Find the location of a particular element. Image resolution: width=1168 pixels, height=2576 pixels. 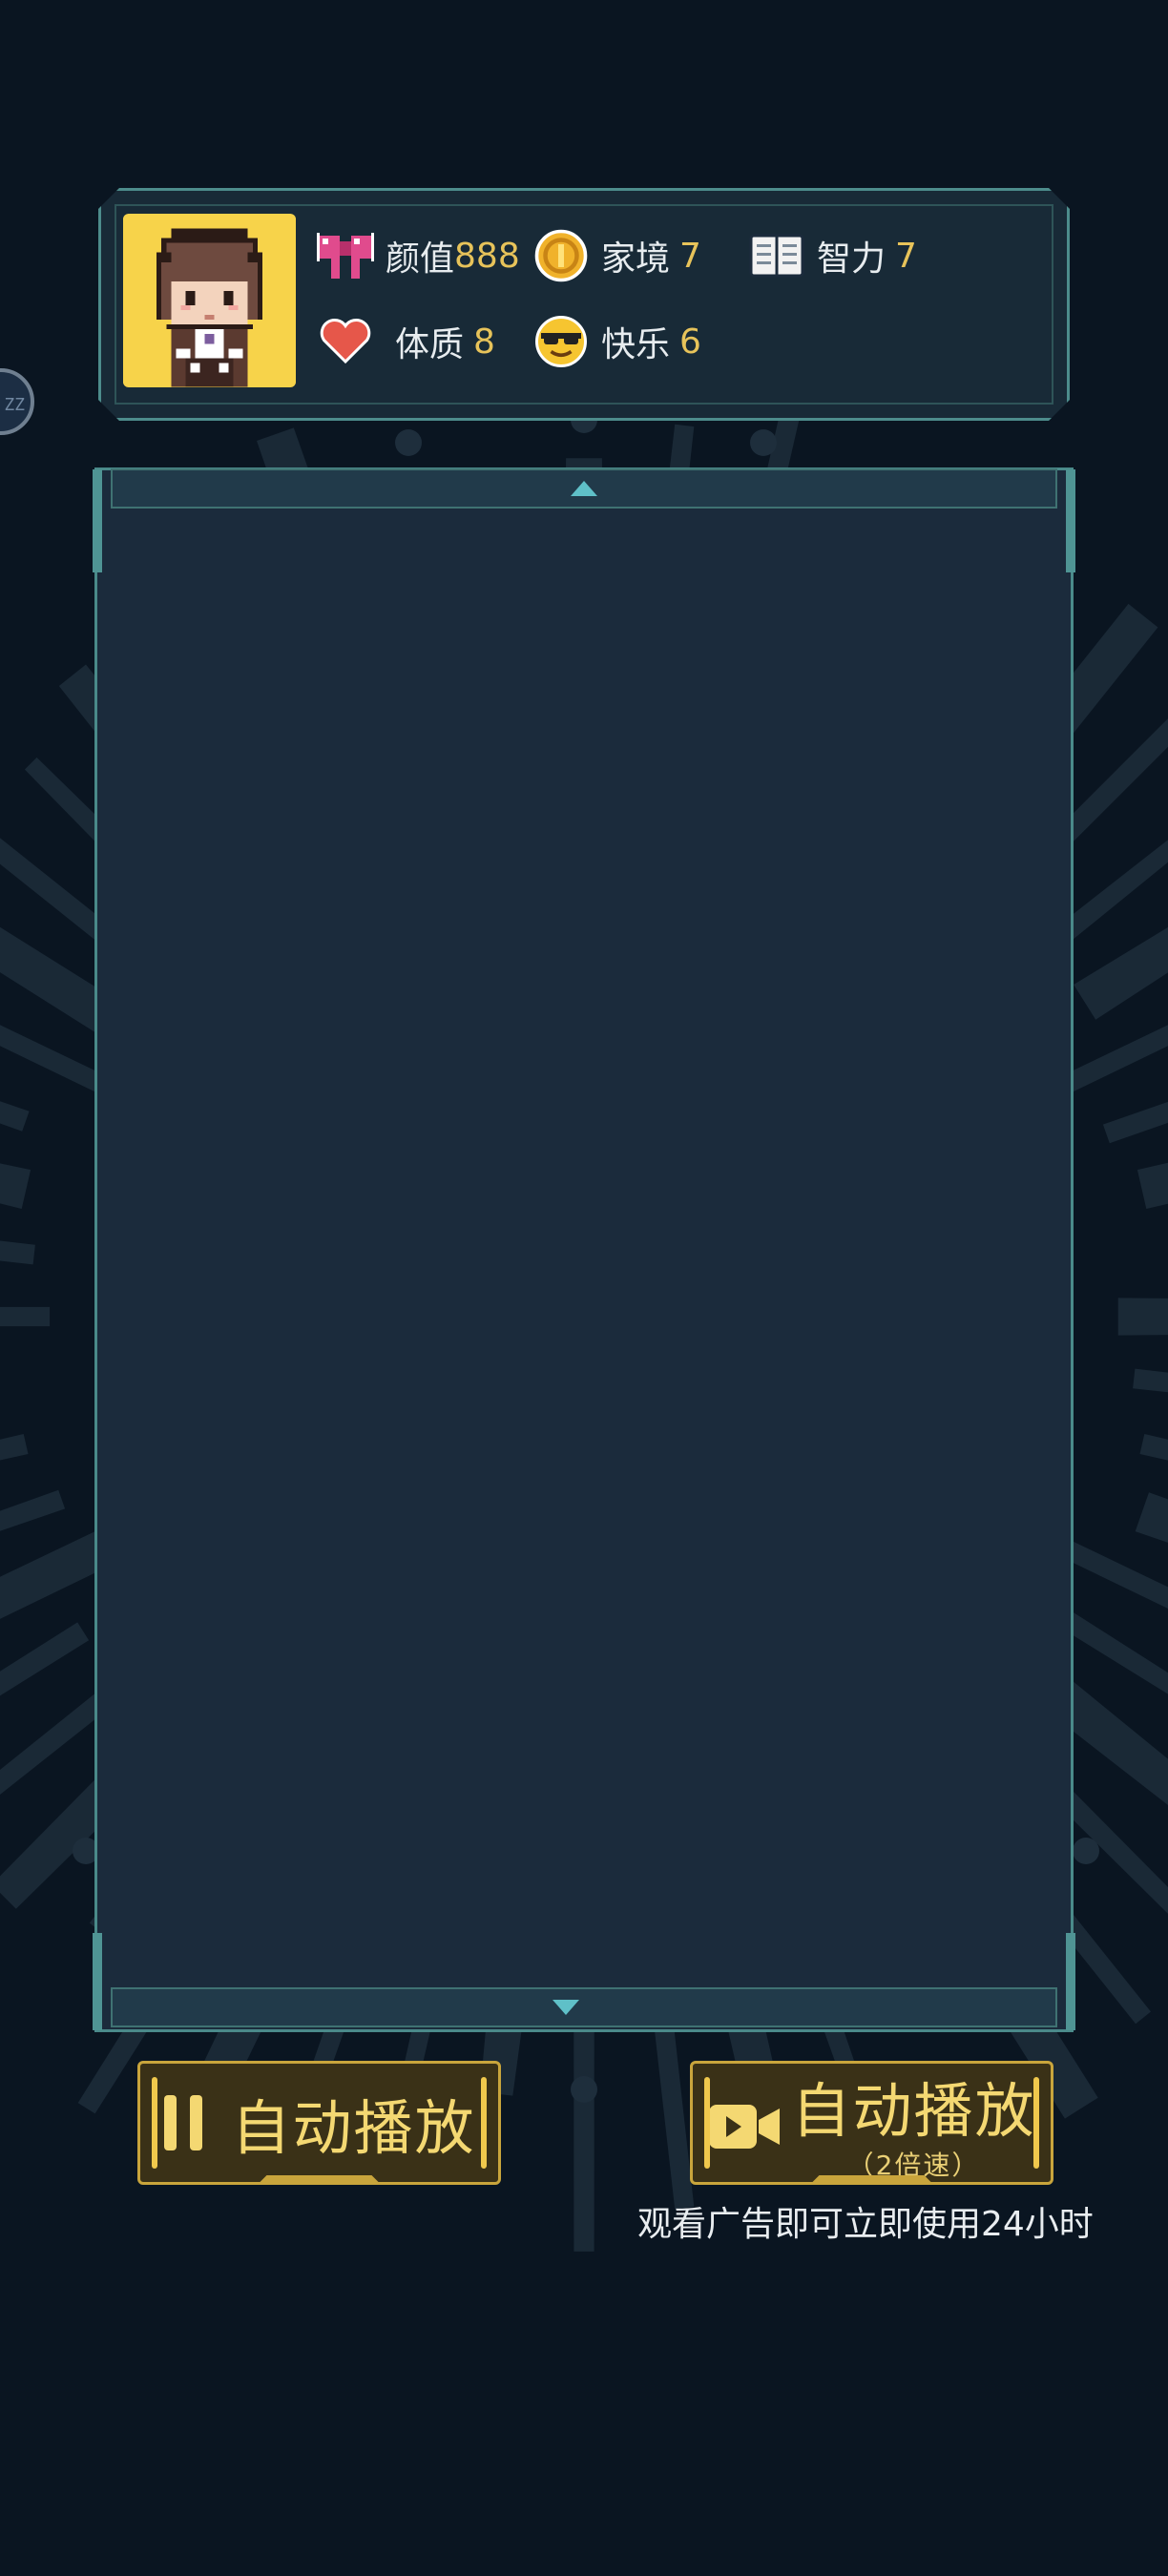

stat-label: 家境 is located at coordinates (636, 259).